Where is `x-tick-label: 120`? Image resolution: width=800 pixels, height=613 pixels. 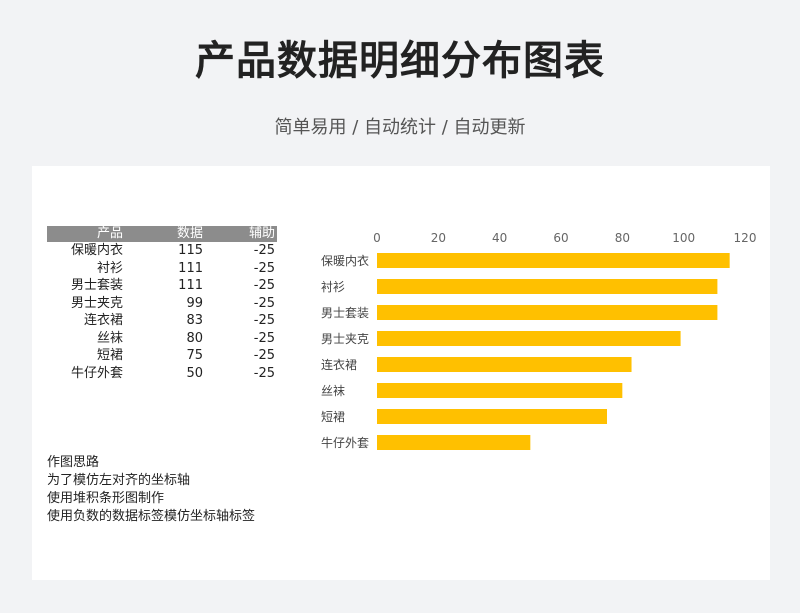
x-tick-label: 120 is located at coordinates (745, 238).